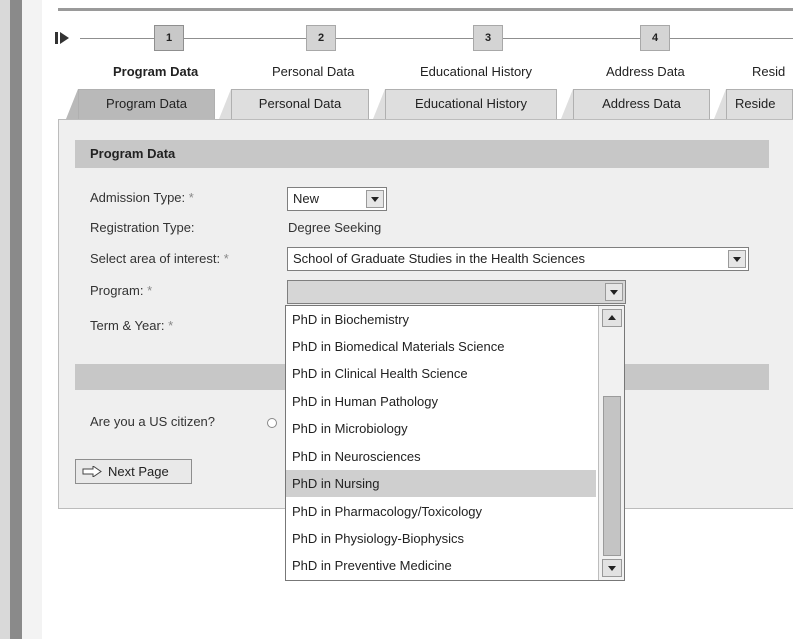 Image resolution: width=793 pixels, height=639 pixels. I want to click on term-year-label: Term & Year: *, so click(131, 325).